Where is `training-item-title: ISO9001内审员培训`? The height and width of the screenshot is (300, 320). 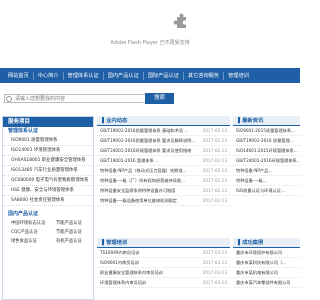
training-item-title: ISO9001内审员培训 is located at coordinates (119, 262).